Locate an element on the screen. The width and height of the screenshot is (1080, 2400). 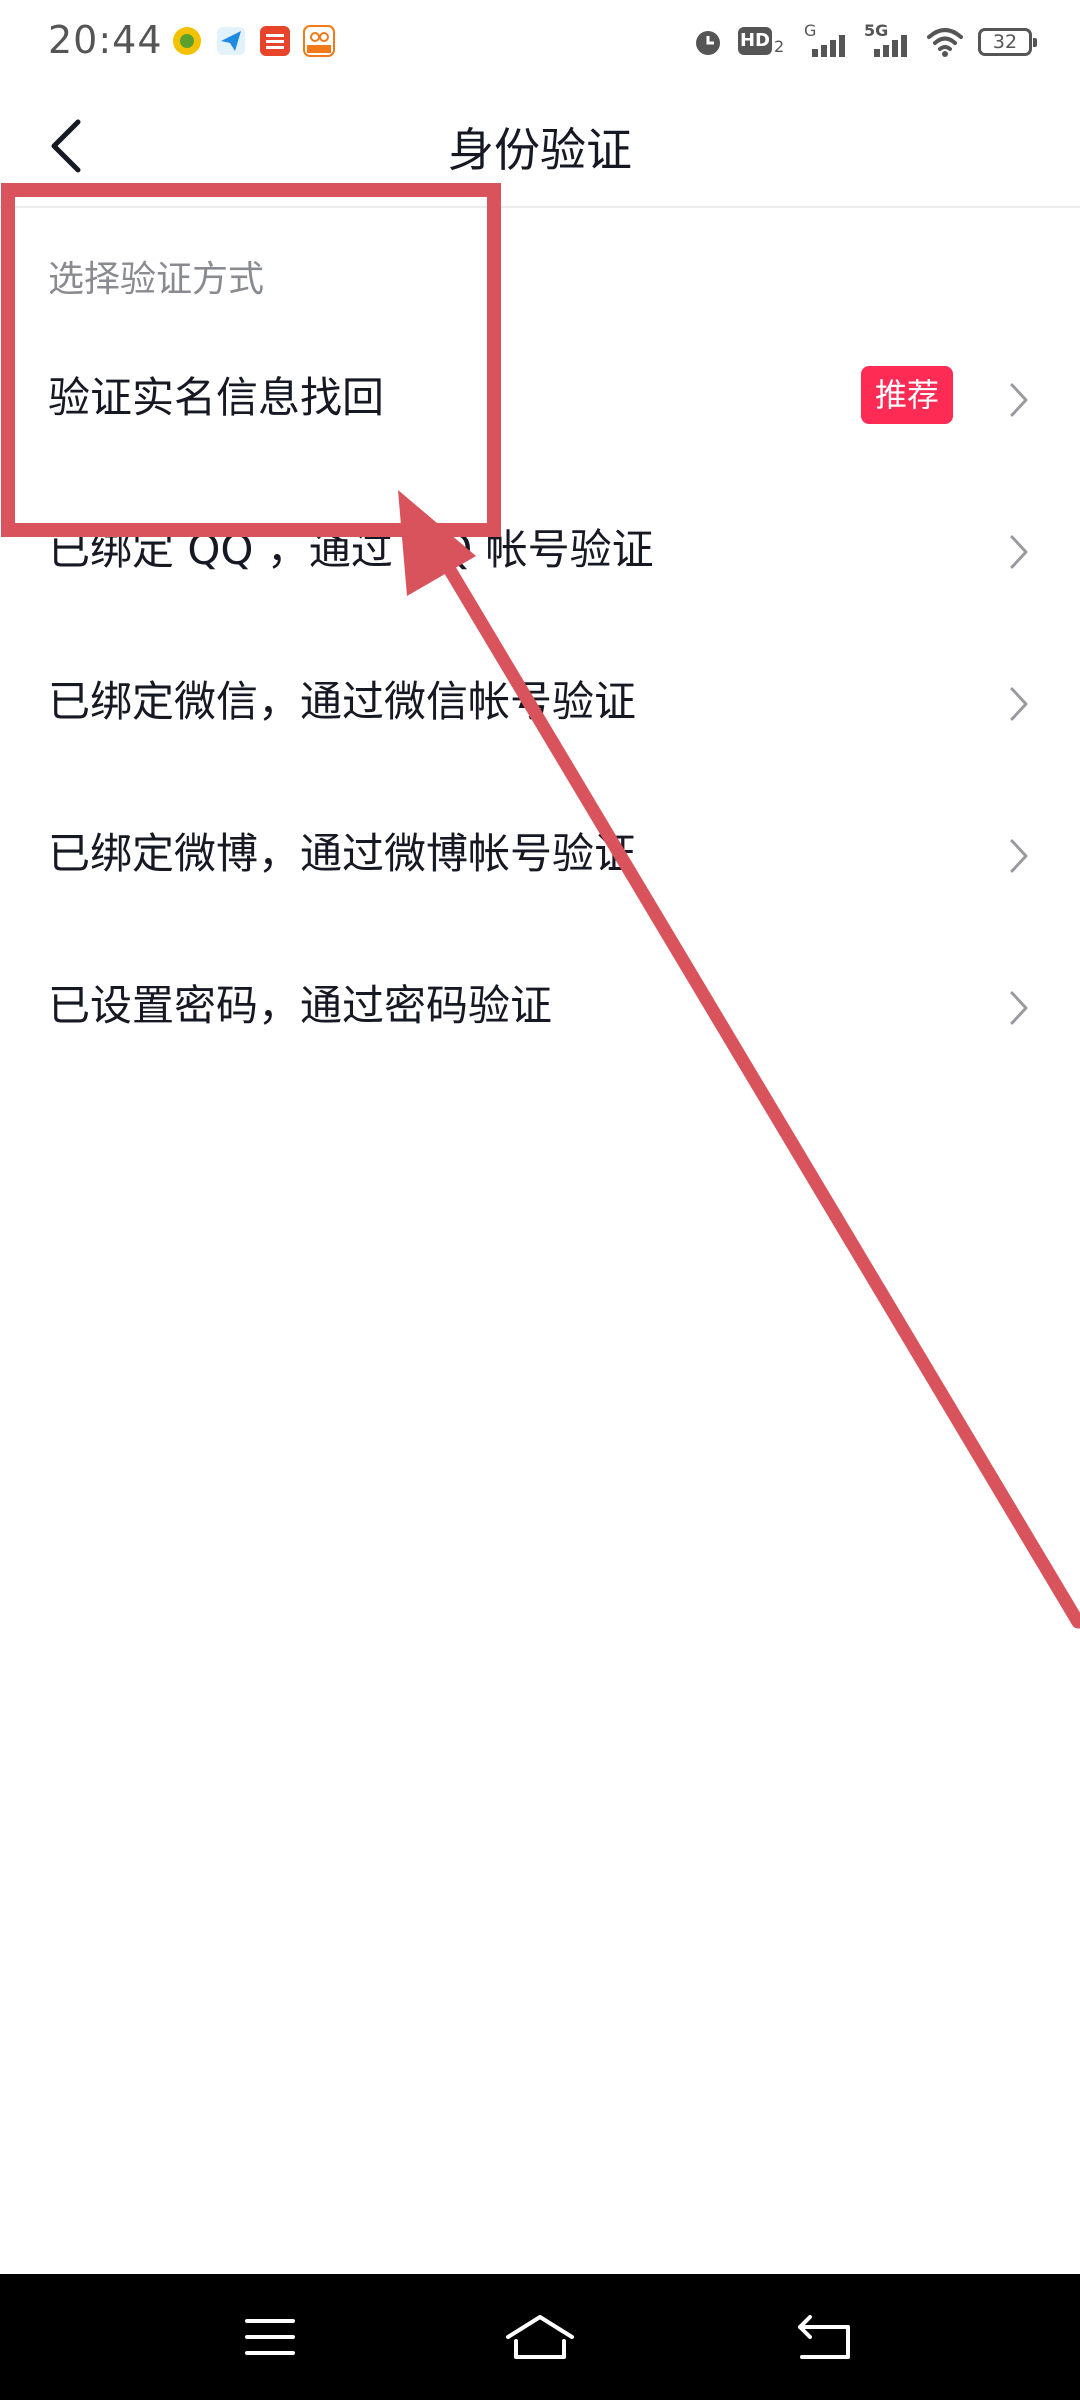
hd-label: HD is located at coordinates (755, 41).